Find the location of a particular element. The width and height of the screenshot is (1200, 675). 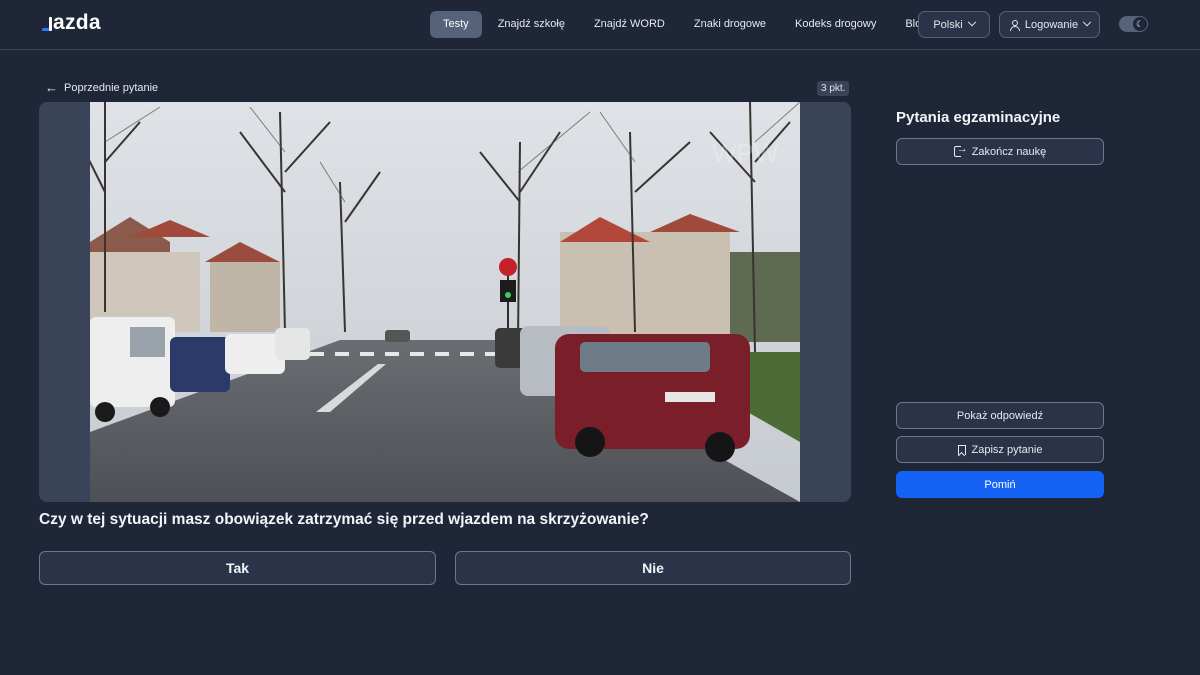

logo-mark-icon is located at coordinates (47, 23).